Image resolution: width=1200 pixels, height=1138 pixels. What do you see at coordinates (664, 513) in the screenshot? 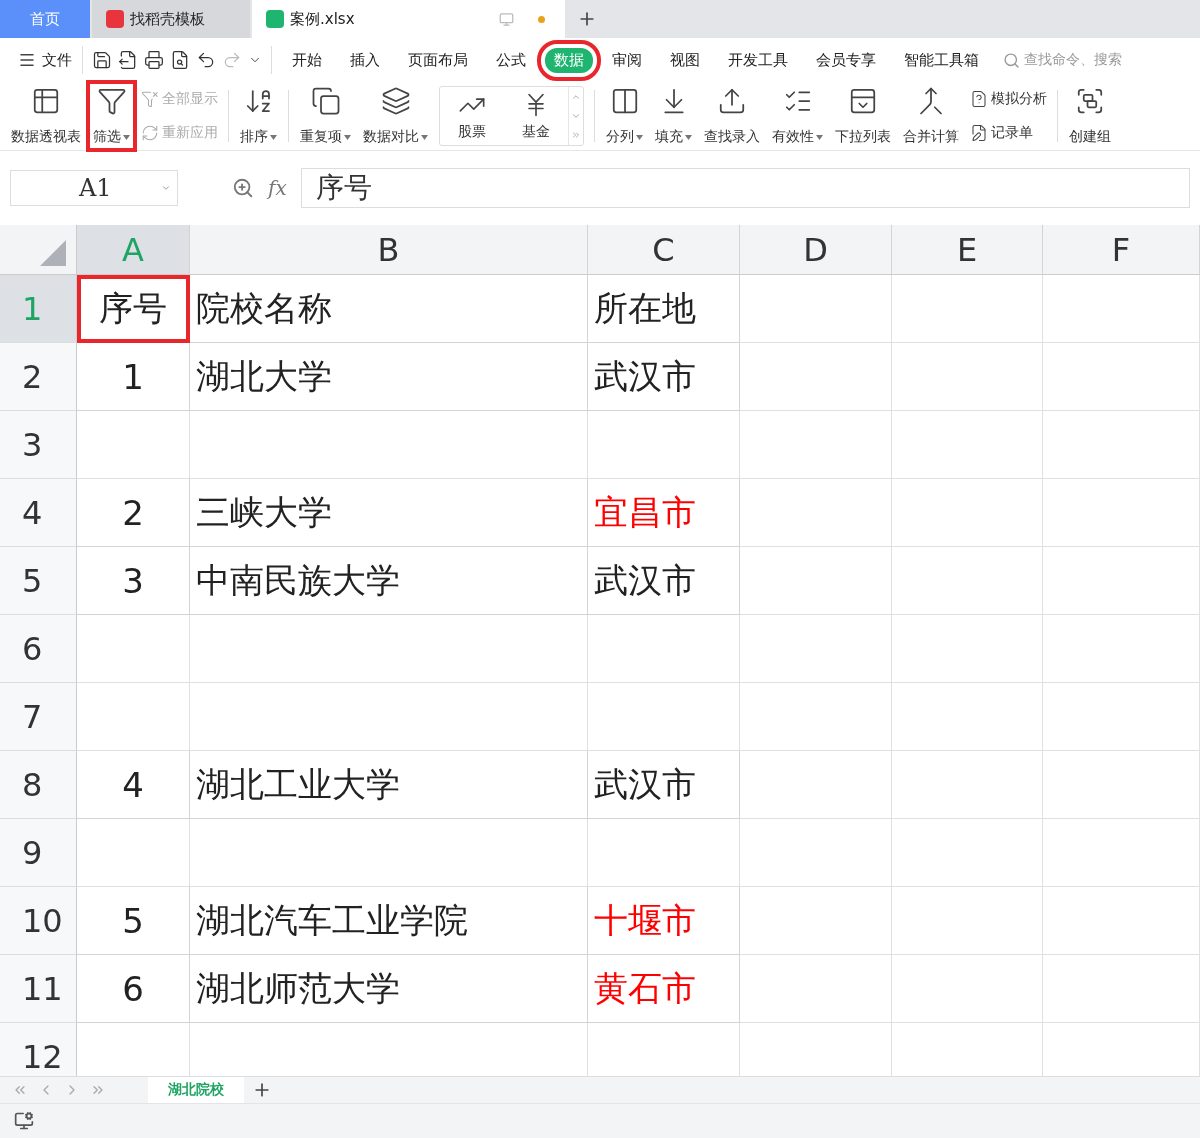
I see `table-cell: 宜昌市` at bounding box center [664, 513].